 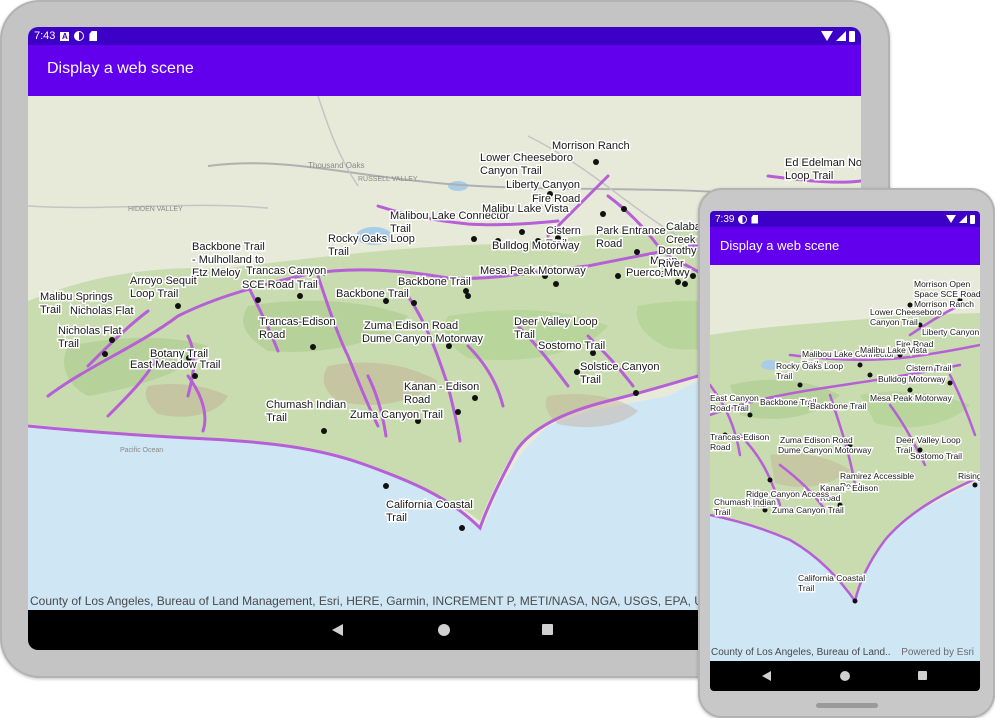 I want to click on trail-label: Cistern Trail, so click(x=928, y=368).